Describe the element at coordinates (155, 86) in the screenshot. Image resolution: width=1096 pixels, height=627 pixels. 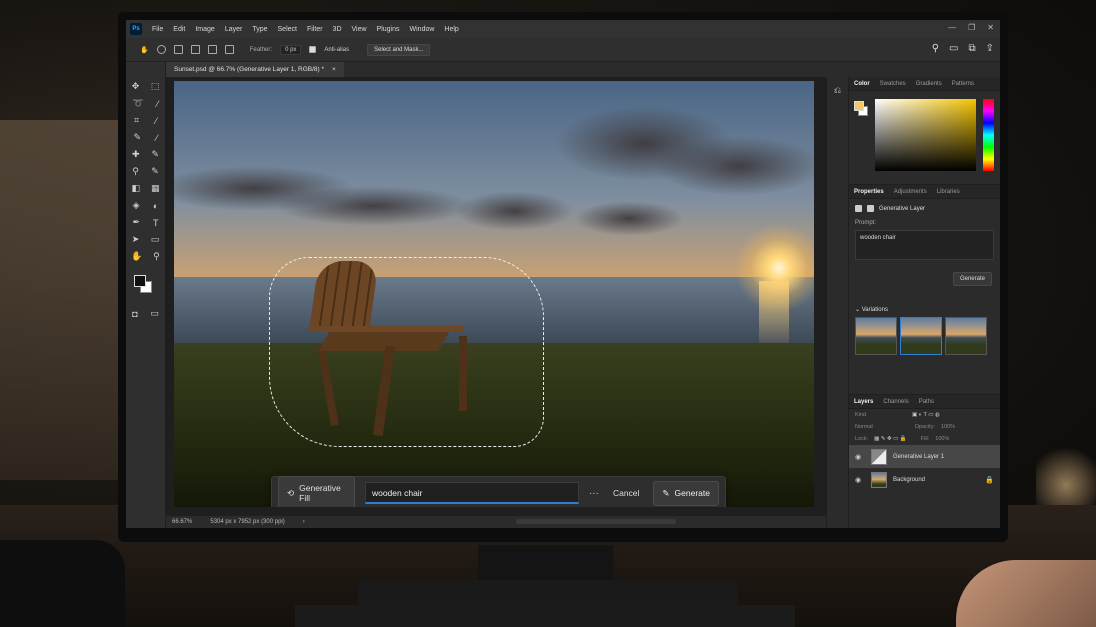
I see `marquee-tool-icon: ⬚` at that location.